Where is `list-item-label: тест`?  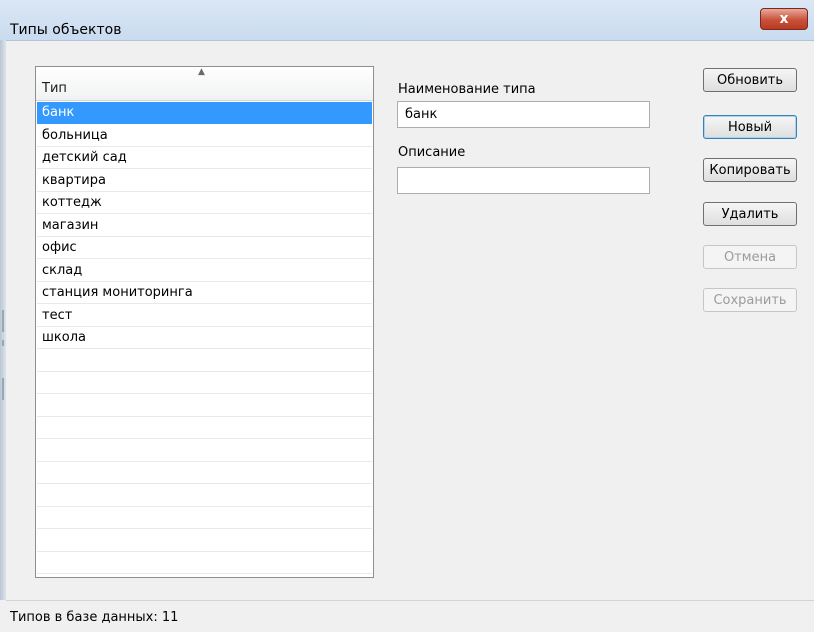
list-item-label: тест is located at coordinates (57, 315).